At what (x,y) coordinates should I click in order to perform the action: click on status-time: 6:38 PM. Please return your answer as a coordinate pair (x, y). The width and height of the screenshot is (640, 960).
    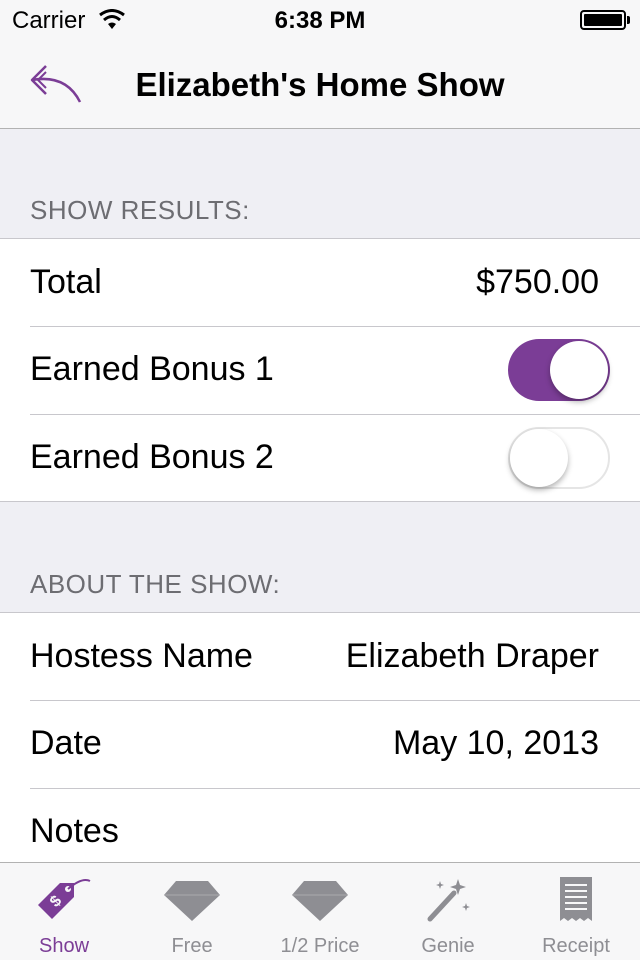
    Looking at the image, I should click on (320, 20).